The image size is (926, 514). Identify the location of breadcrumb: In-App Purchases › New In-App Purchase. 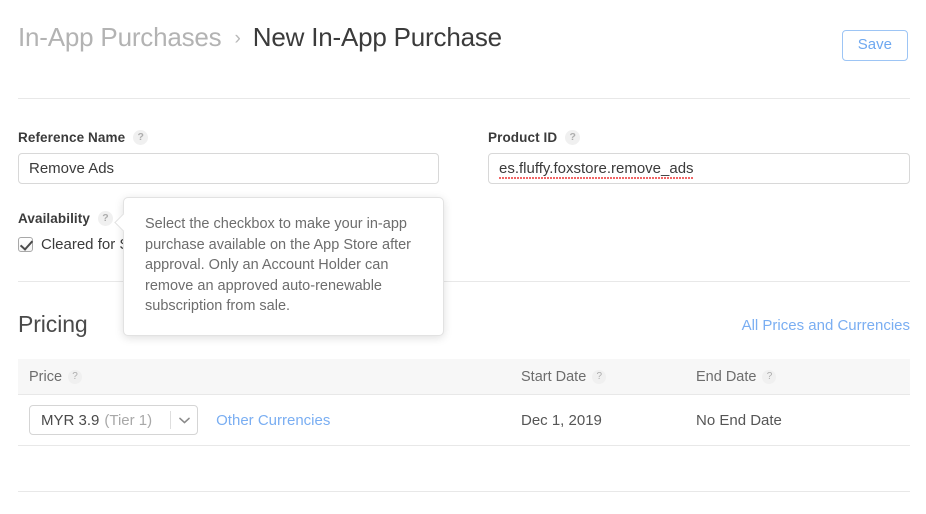
(260, 37).